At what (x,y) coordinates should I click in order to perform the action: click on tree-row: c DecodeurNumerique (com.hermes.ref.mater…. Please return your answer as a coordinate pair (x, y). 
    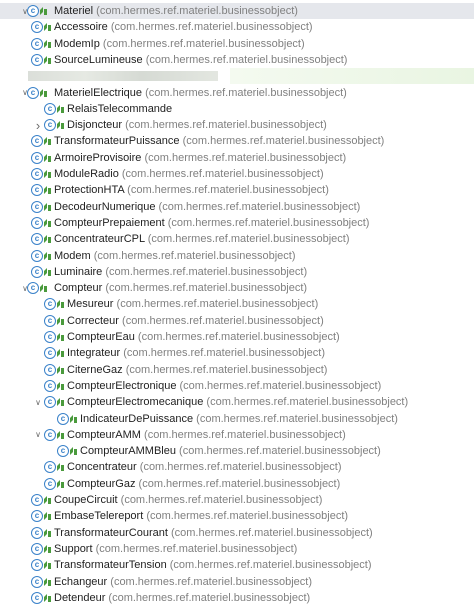
    Looking at the image, I should click on (237, 207).